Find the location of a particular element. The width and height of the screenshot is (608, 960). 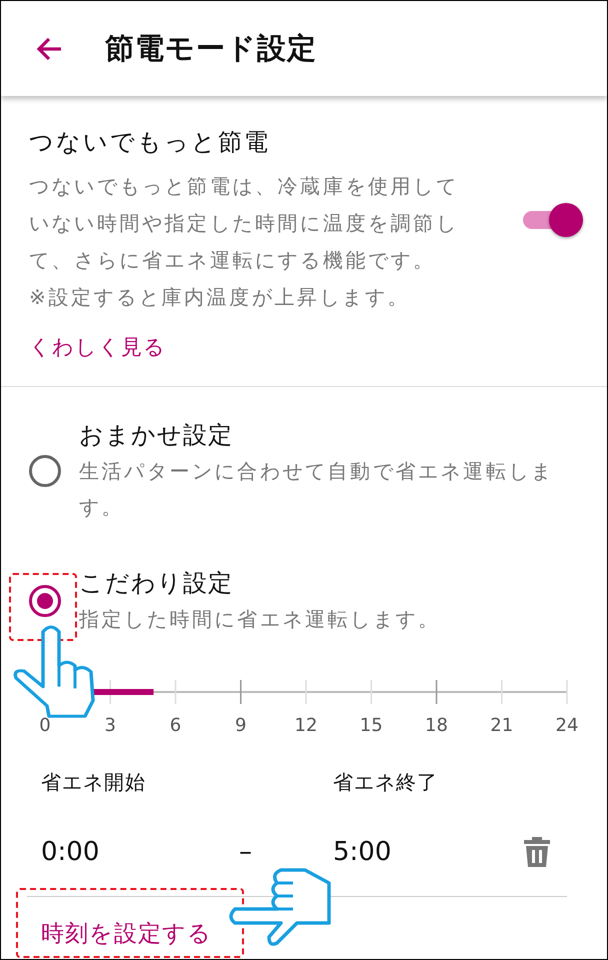

option-description: 生活パターンに合わせて自動で省エネ運転します。 is located at coordinates (317, 489).